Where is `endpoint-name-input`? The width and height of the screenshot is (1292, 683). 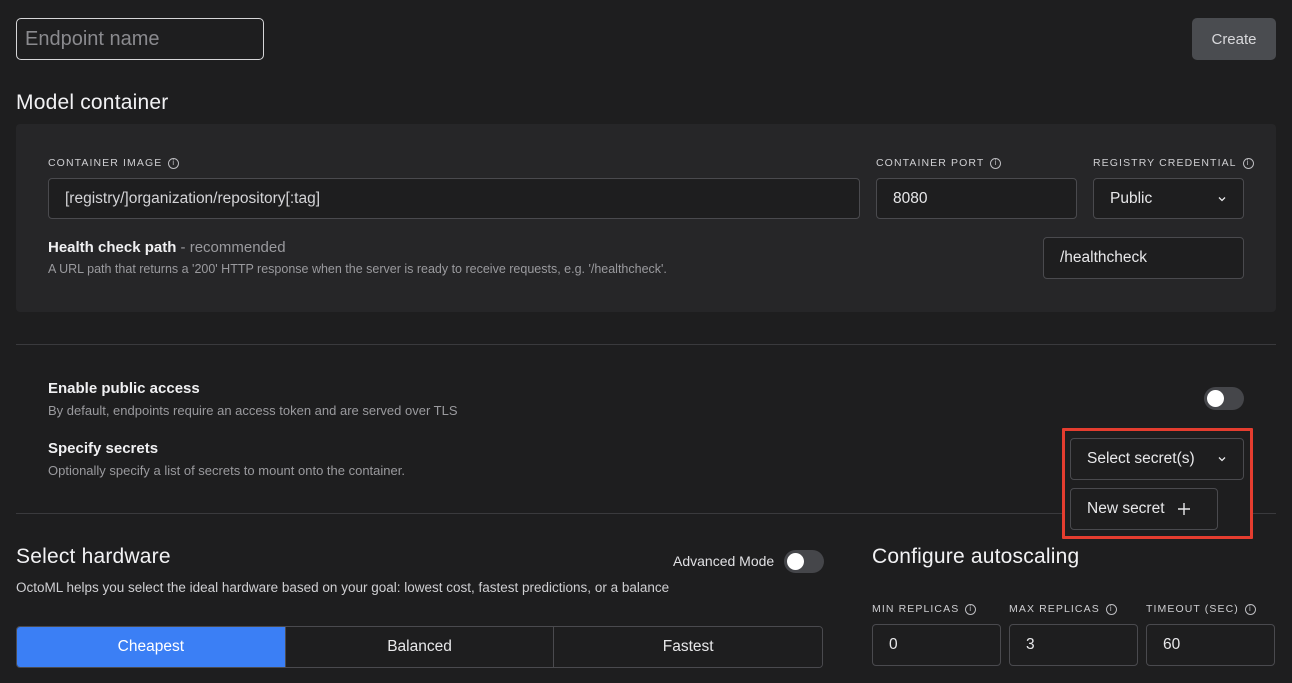 endpoint-name-input is located at coordinates (140, 39).